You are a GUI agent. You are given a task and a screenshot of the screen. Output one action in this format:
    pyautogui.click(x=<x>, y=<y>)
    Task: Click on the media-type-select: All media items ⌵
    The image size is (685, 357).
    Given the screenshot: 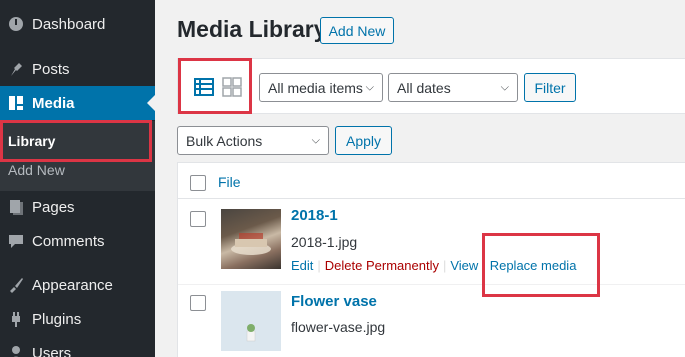 What is the action you would take?
    pyautogui.click(x=321, y=87)
    